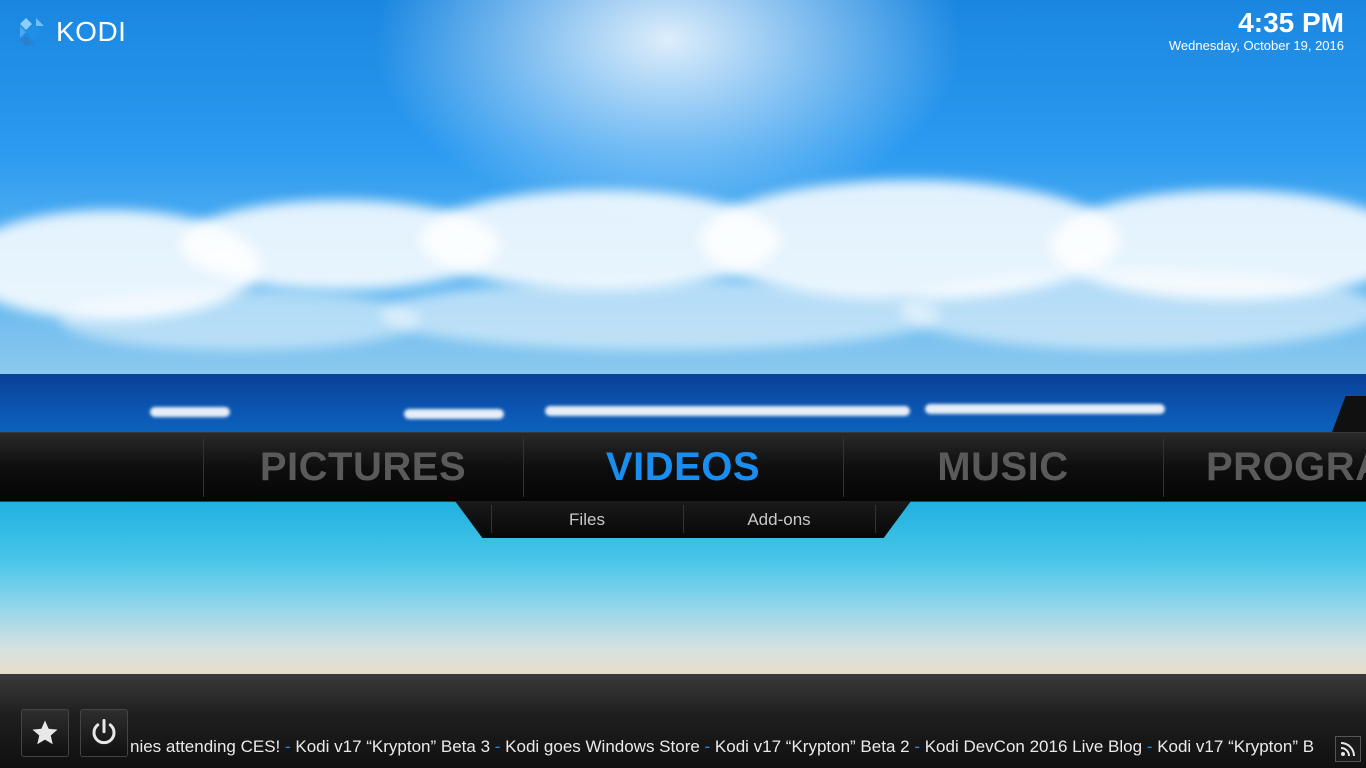 This screenshot has height=768, width=1366. What do you see at coordinates (363, 467) in the screenshot?
I see `menu-item-pictures: PICTURES` at bounding box center [363, 467].